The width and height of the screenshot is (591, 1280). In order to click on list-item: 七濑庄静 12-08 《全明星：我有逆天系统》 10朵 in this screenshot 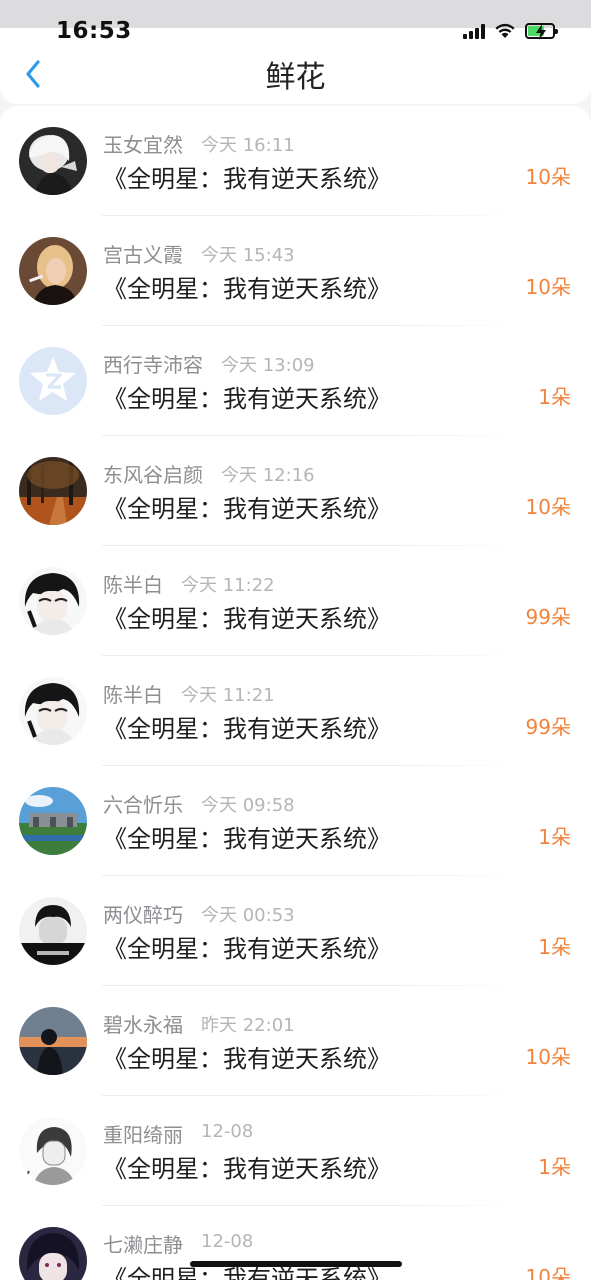, I will do `click(295, 1243)`.